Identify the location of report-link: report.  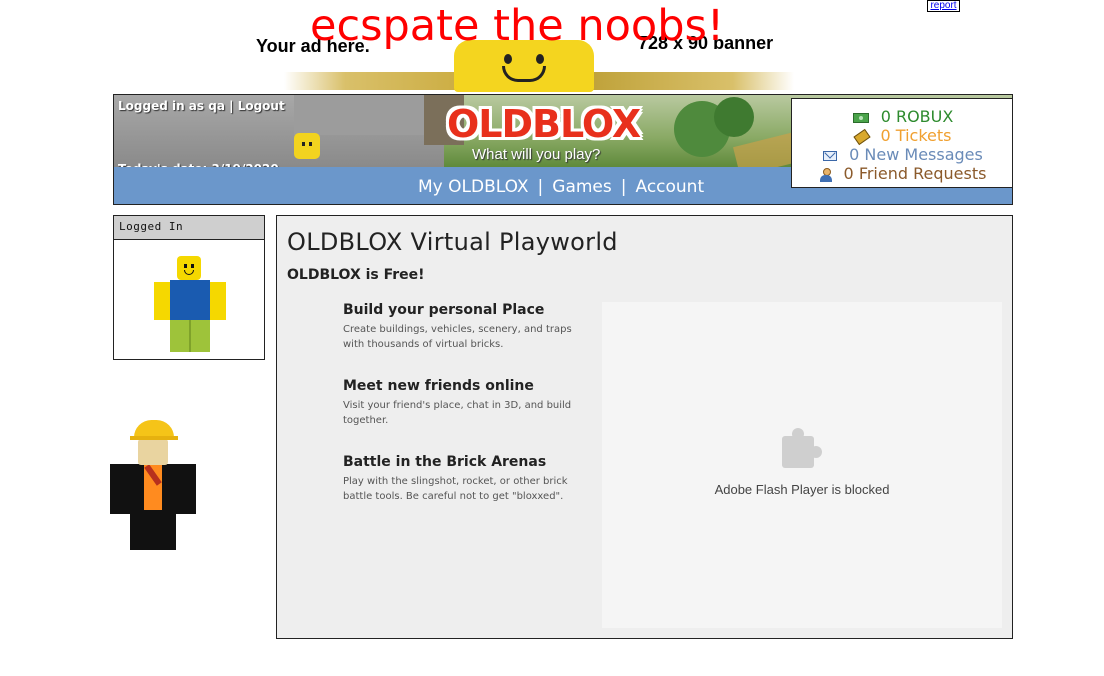
(943, 6).